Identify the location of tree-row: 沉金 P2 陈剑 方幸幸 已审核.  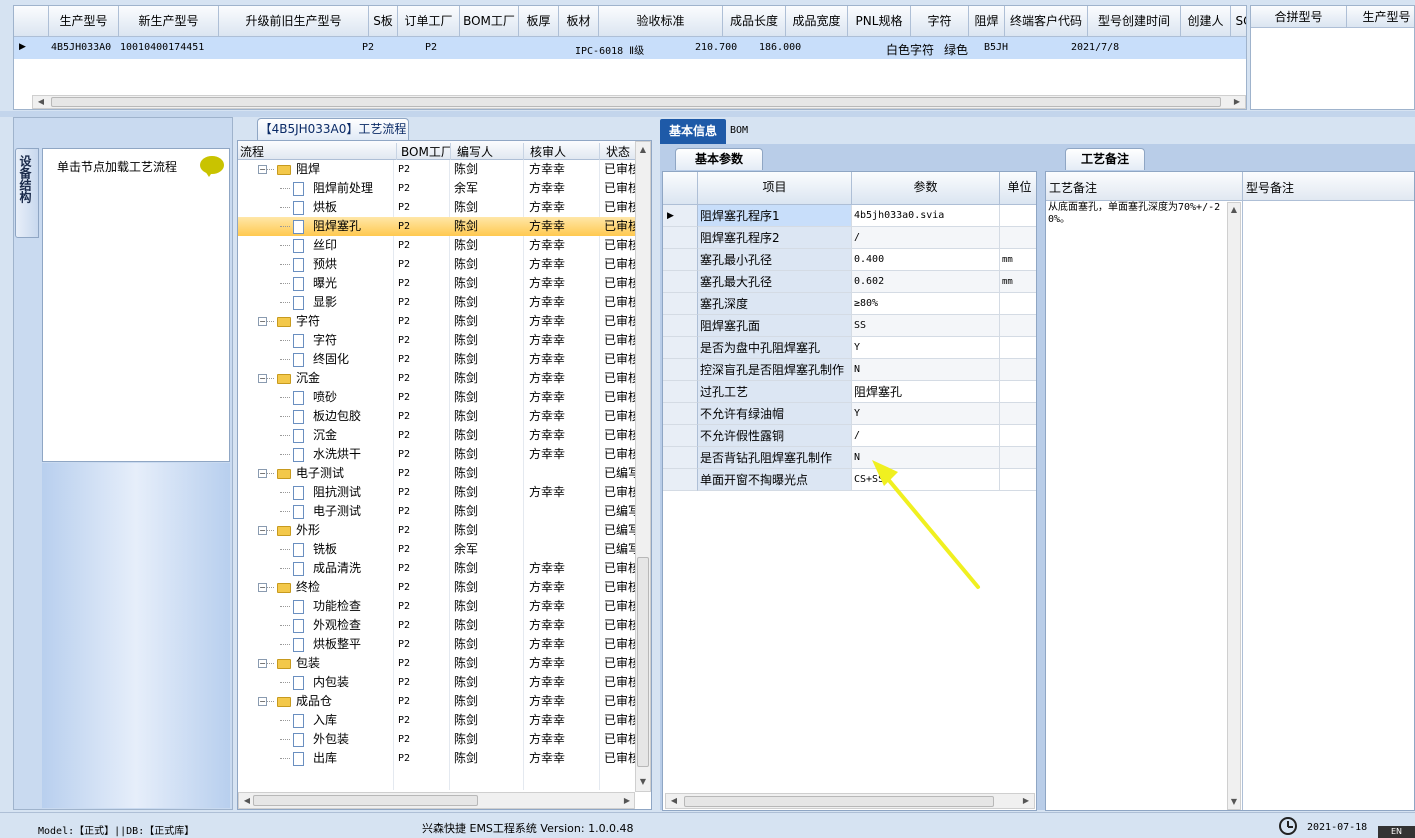
(440, 435).